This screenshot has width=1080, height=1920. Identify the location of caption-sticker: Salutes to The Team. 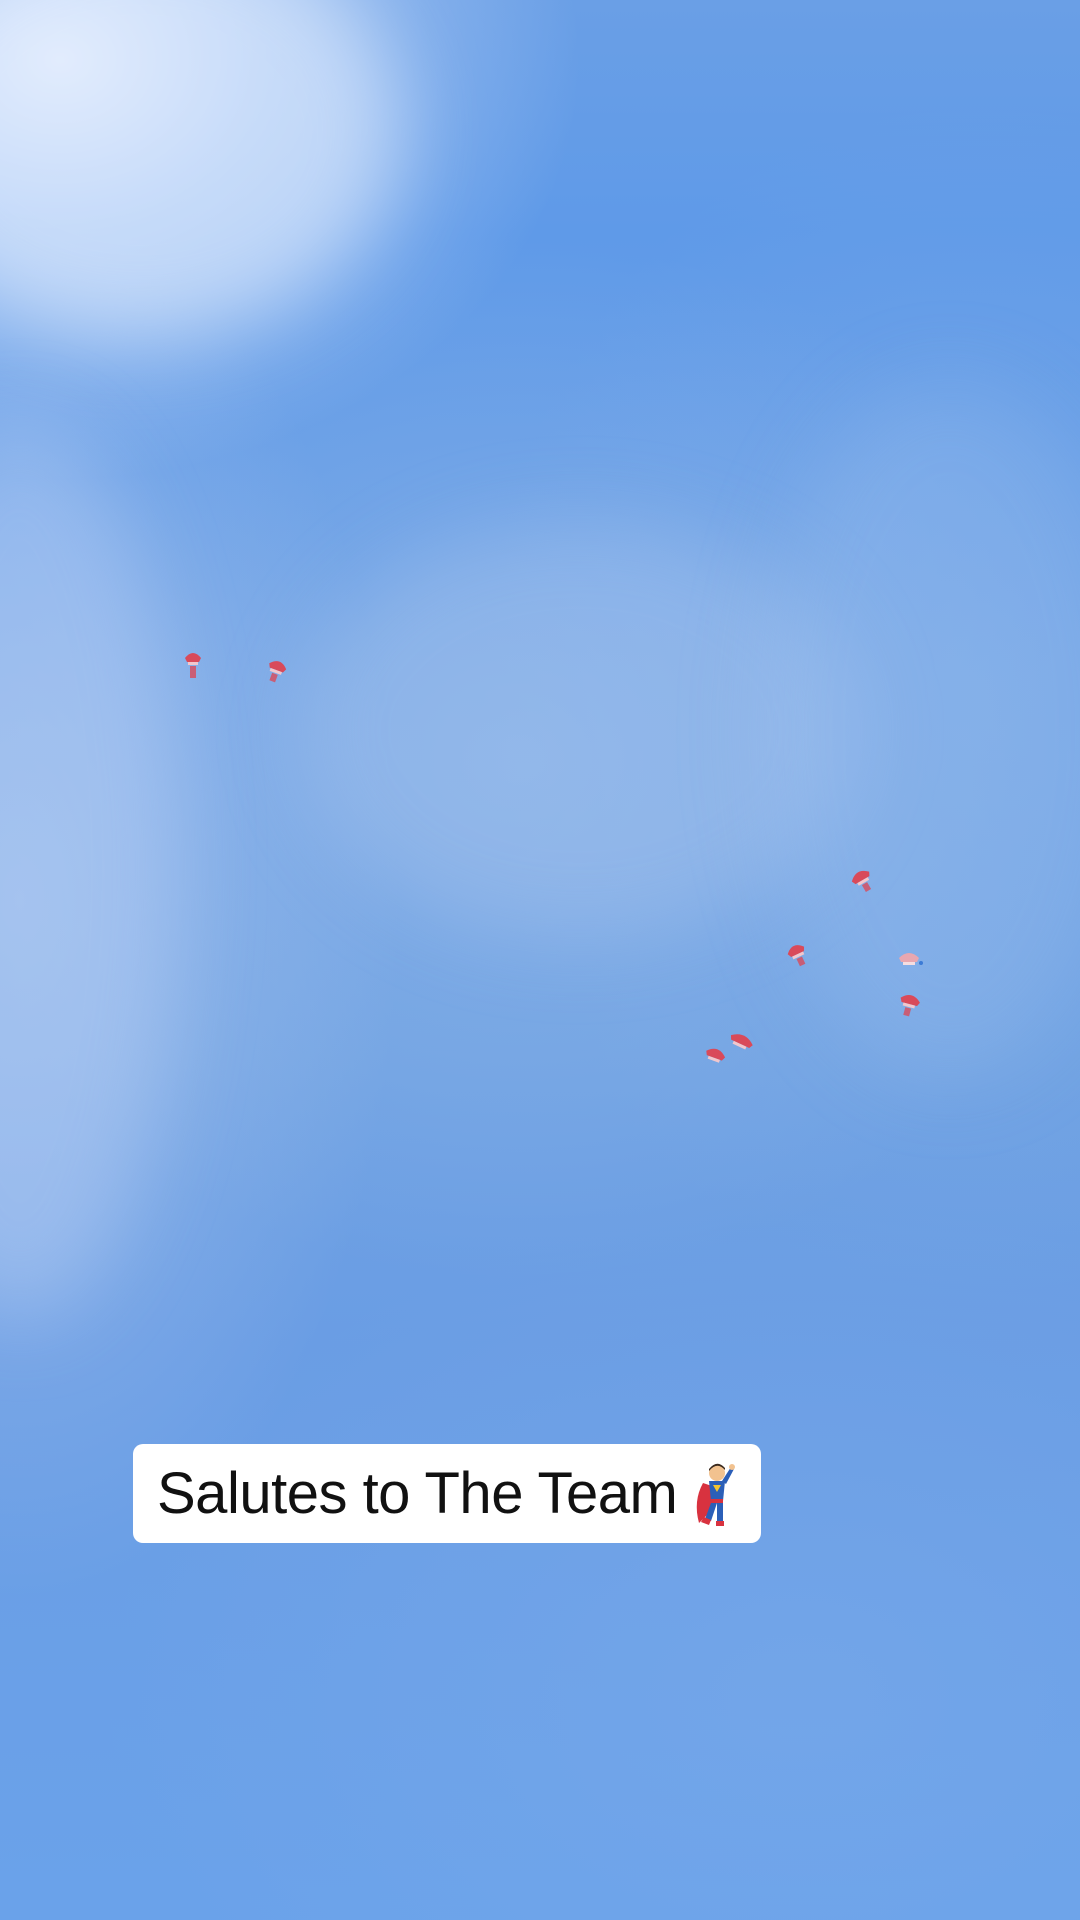
(447, 1493).